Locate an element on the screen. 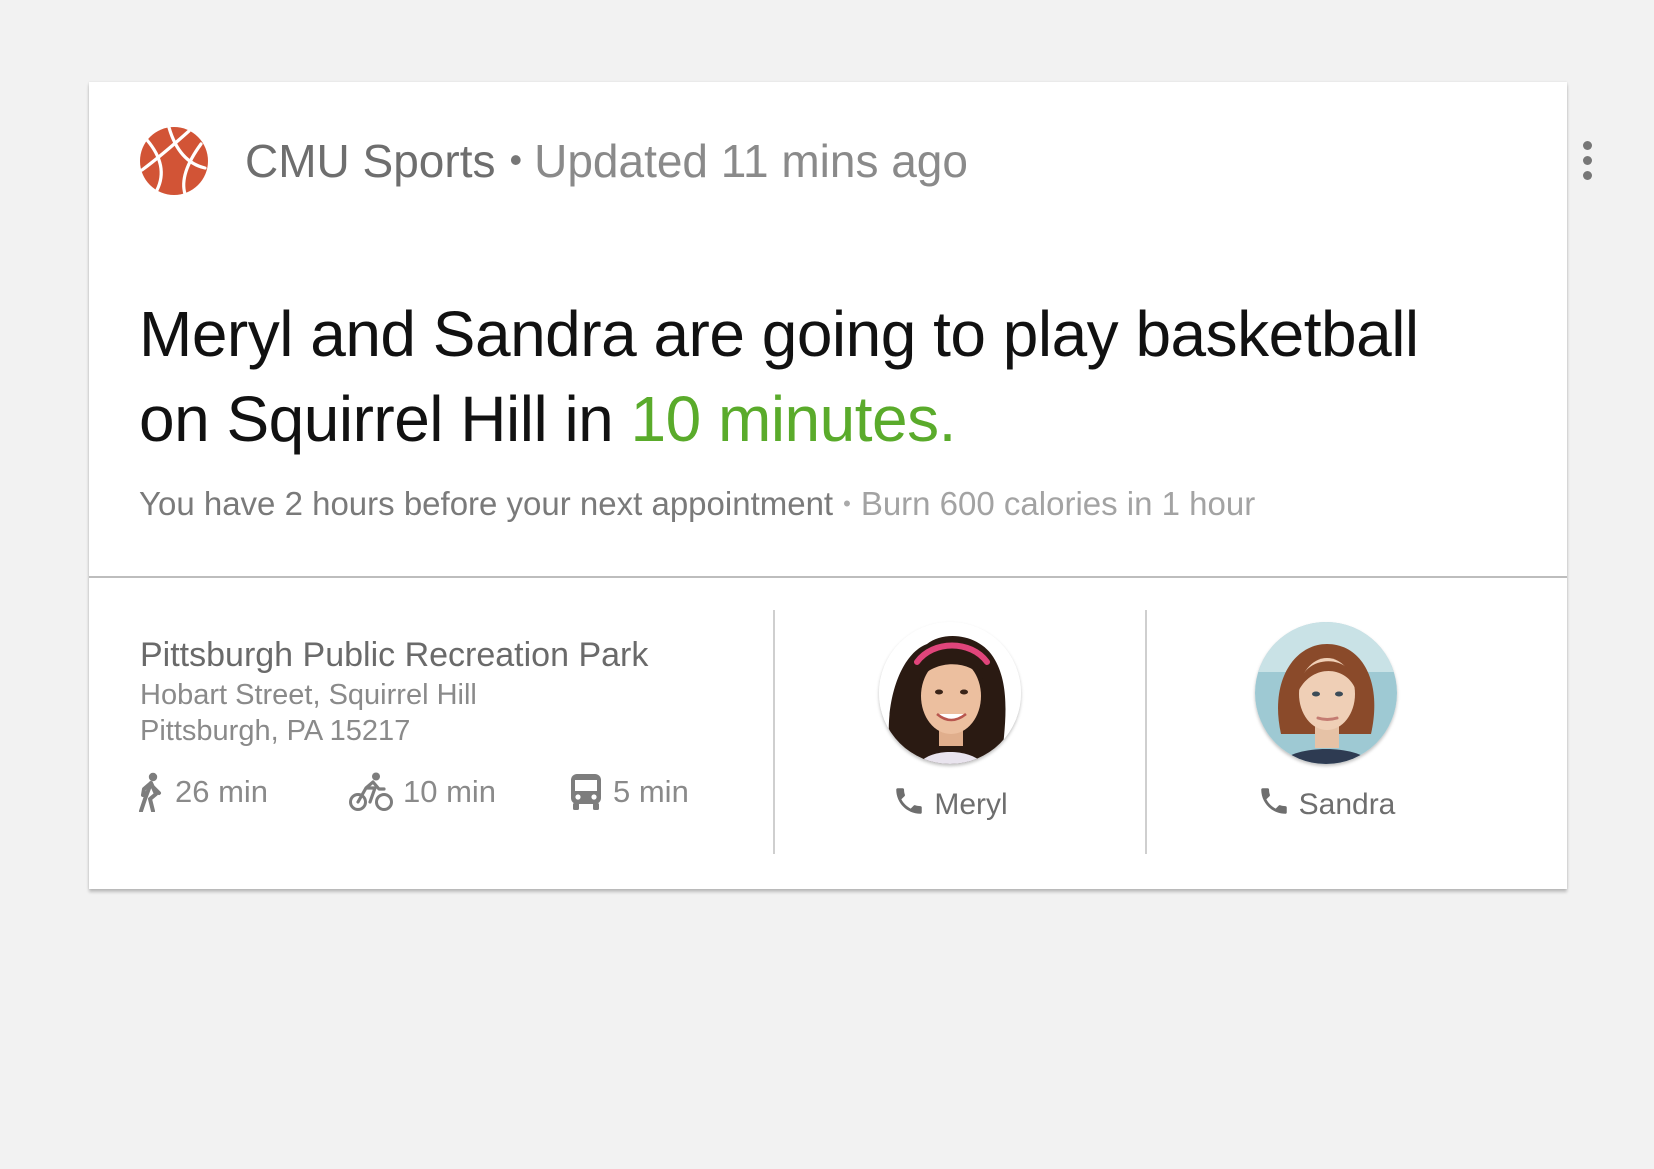 Image resolution: width=1654 pixels, height=1169 pixels. walk-time: 26 min is located at coordinates (222, 791).